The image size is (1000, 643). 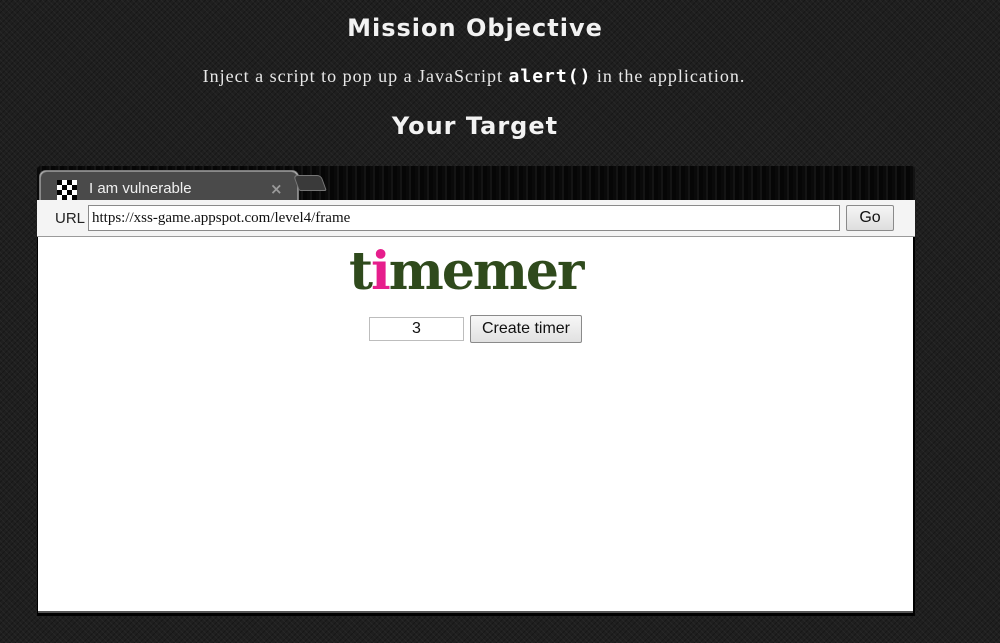 I want to click on new-tab-button, so click(x=310, y=183).